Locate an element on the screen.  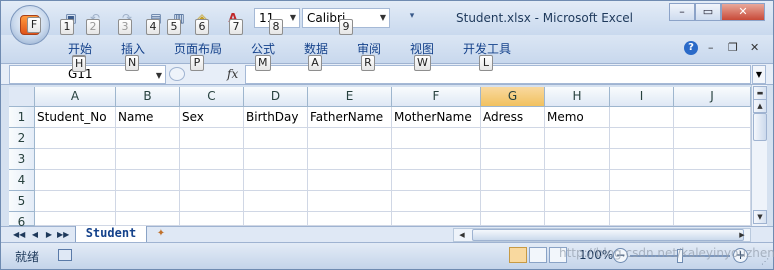
cell-d6 is located at coordinates (276, 219).